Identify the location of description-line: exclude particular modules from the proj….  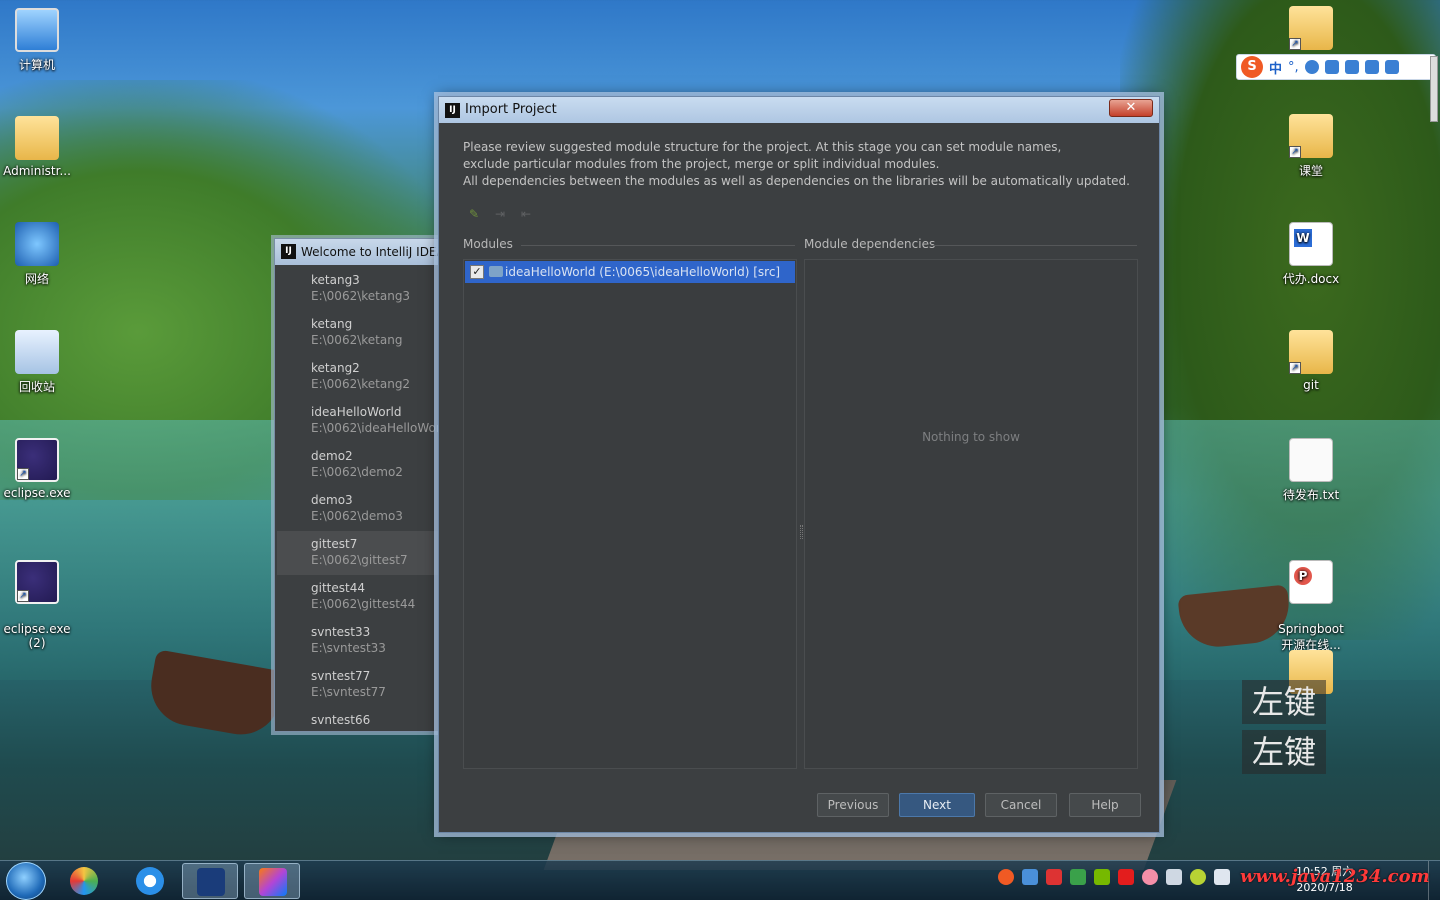
(701, 164).